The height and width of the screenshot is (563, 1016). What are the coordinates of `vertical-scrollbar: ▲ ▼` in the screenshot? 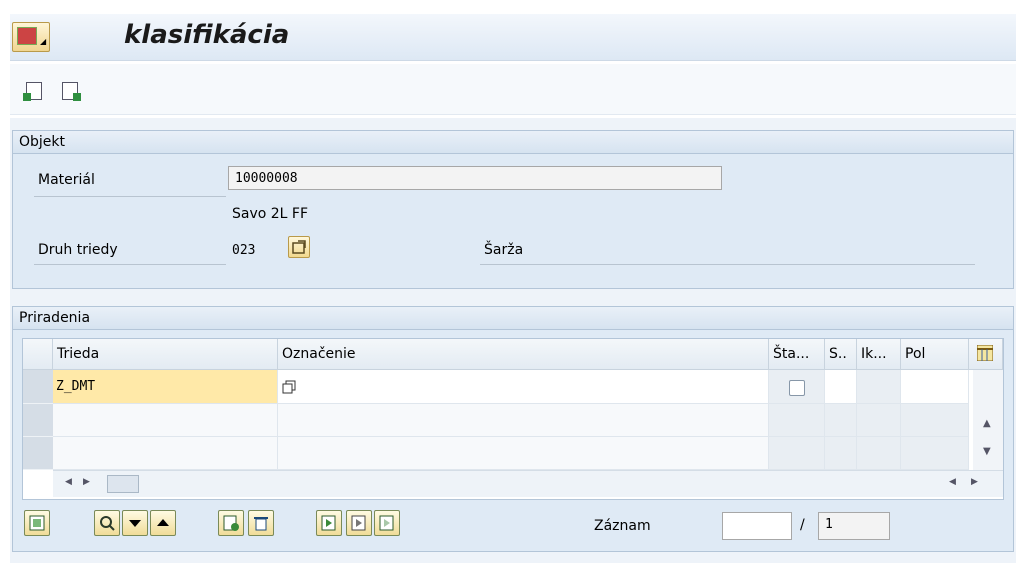 It's located at (988, 420).